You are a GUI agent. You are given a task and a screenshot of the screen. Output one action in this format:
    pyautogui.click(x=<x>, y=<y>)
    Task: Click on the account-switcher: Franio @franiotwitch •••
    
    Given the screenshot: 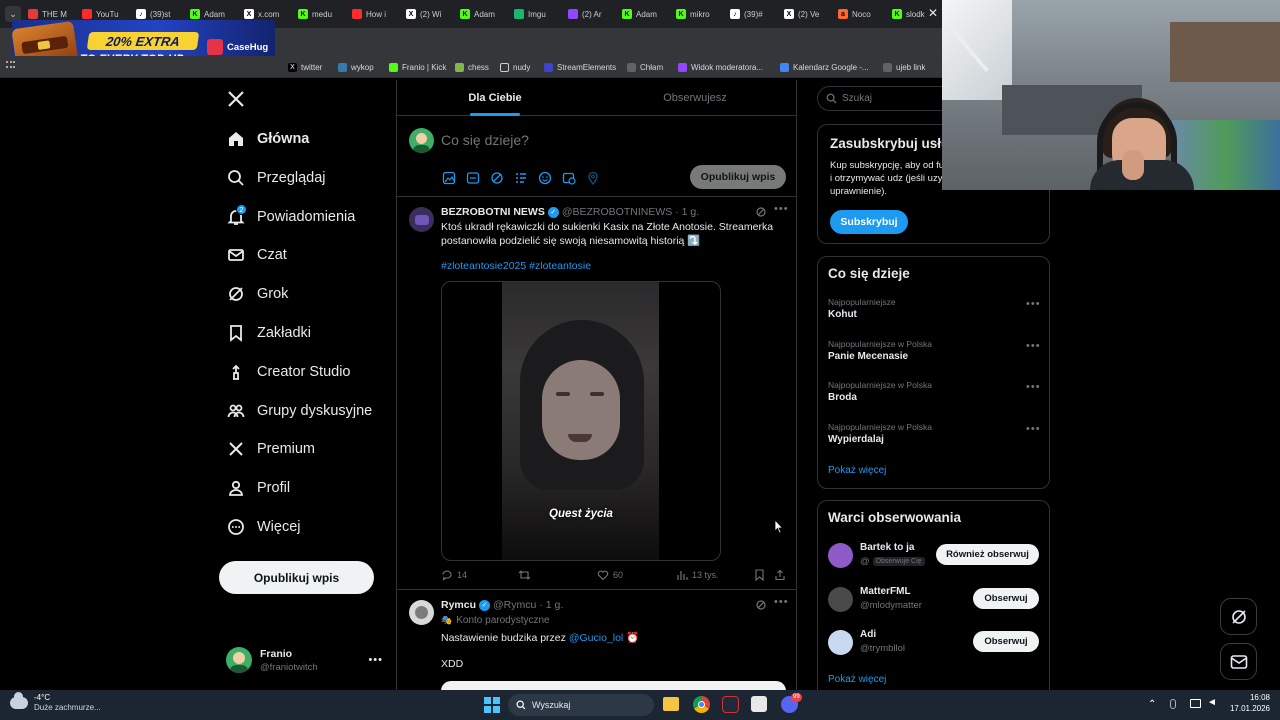 What is the action you would take?
    pyautogui.click(x=306, y=660)
    